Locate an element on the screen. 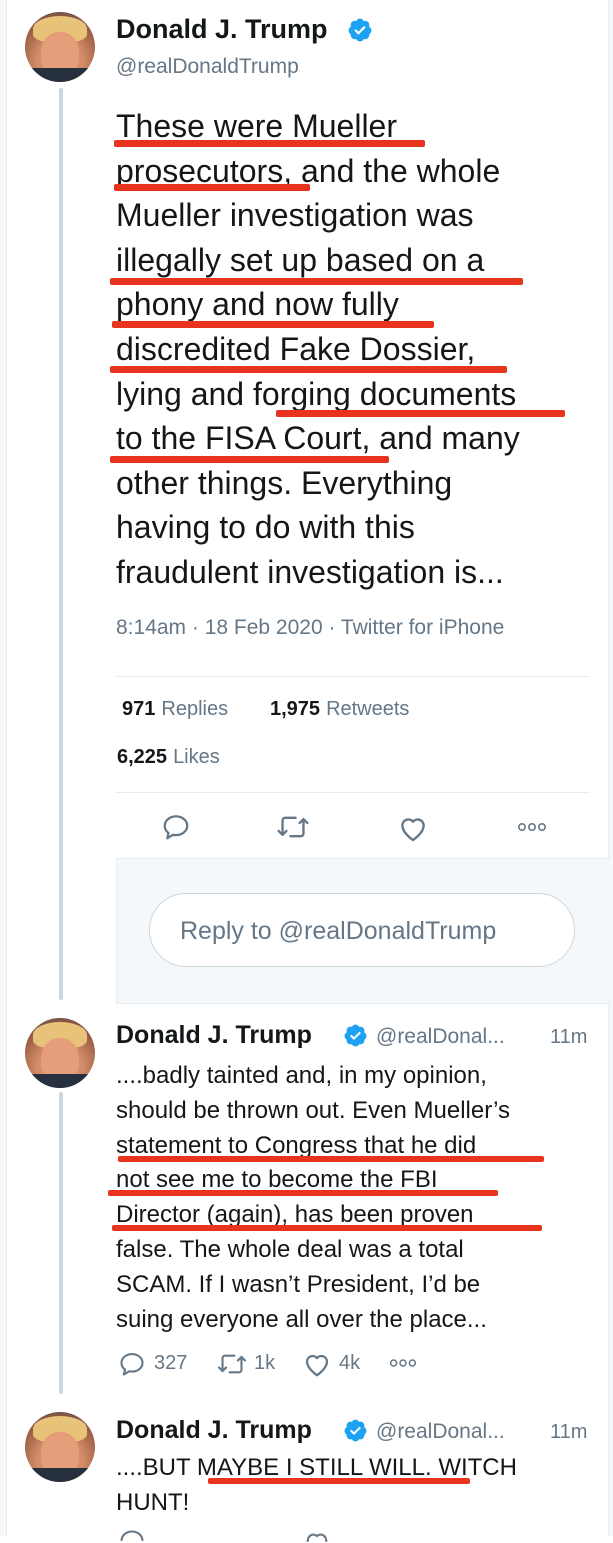 The height and width of the screenshot is (1543, 613). reply-count: 327 is located at coordinates (170, 1363).